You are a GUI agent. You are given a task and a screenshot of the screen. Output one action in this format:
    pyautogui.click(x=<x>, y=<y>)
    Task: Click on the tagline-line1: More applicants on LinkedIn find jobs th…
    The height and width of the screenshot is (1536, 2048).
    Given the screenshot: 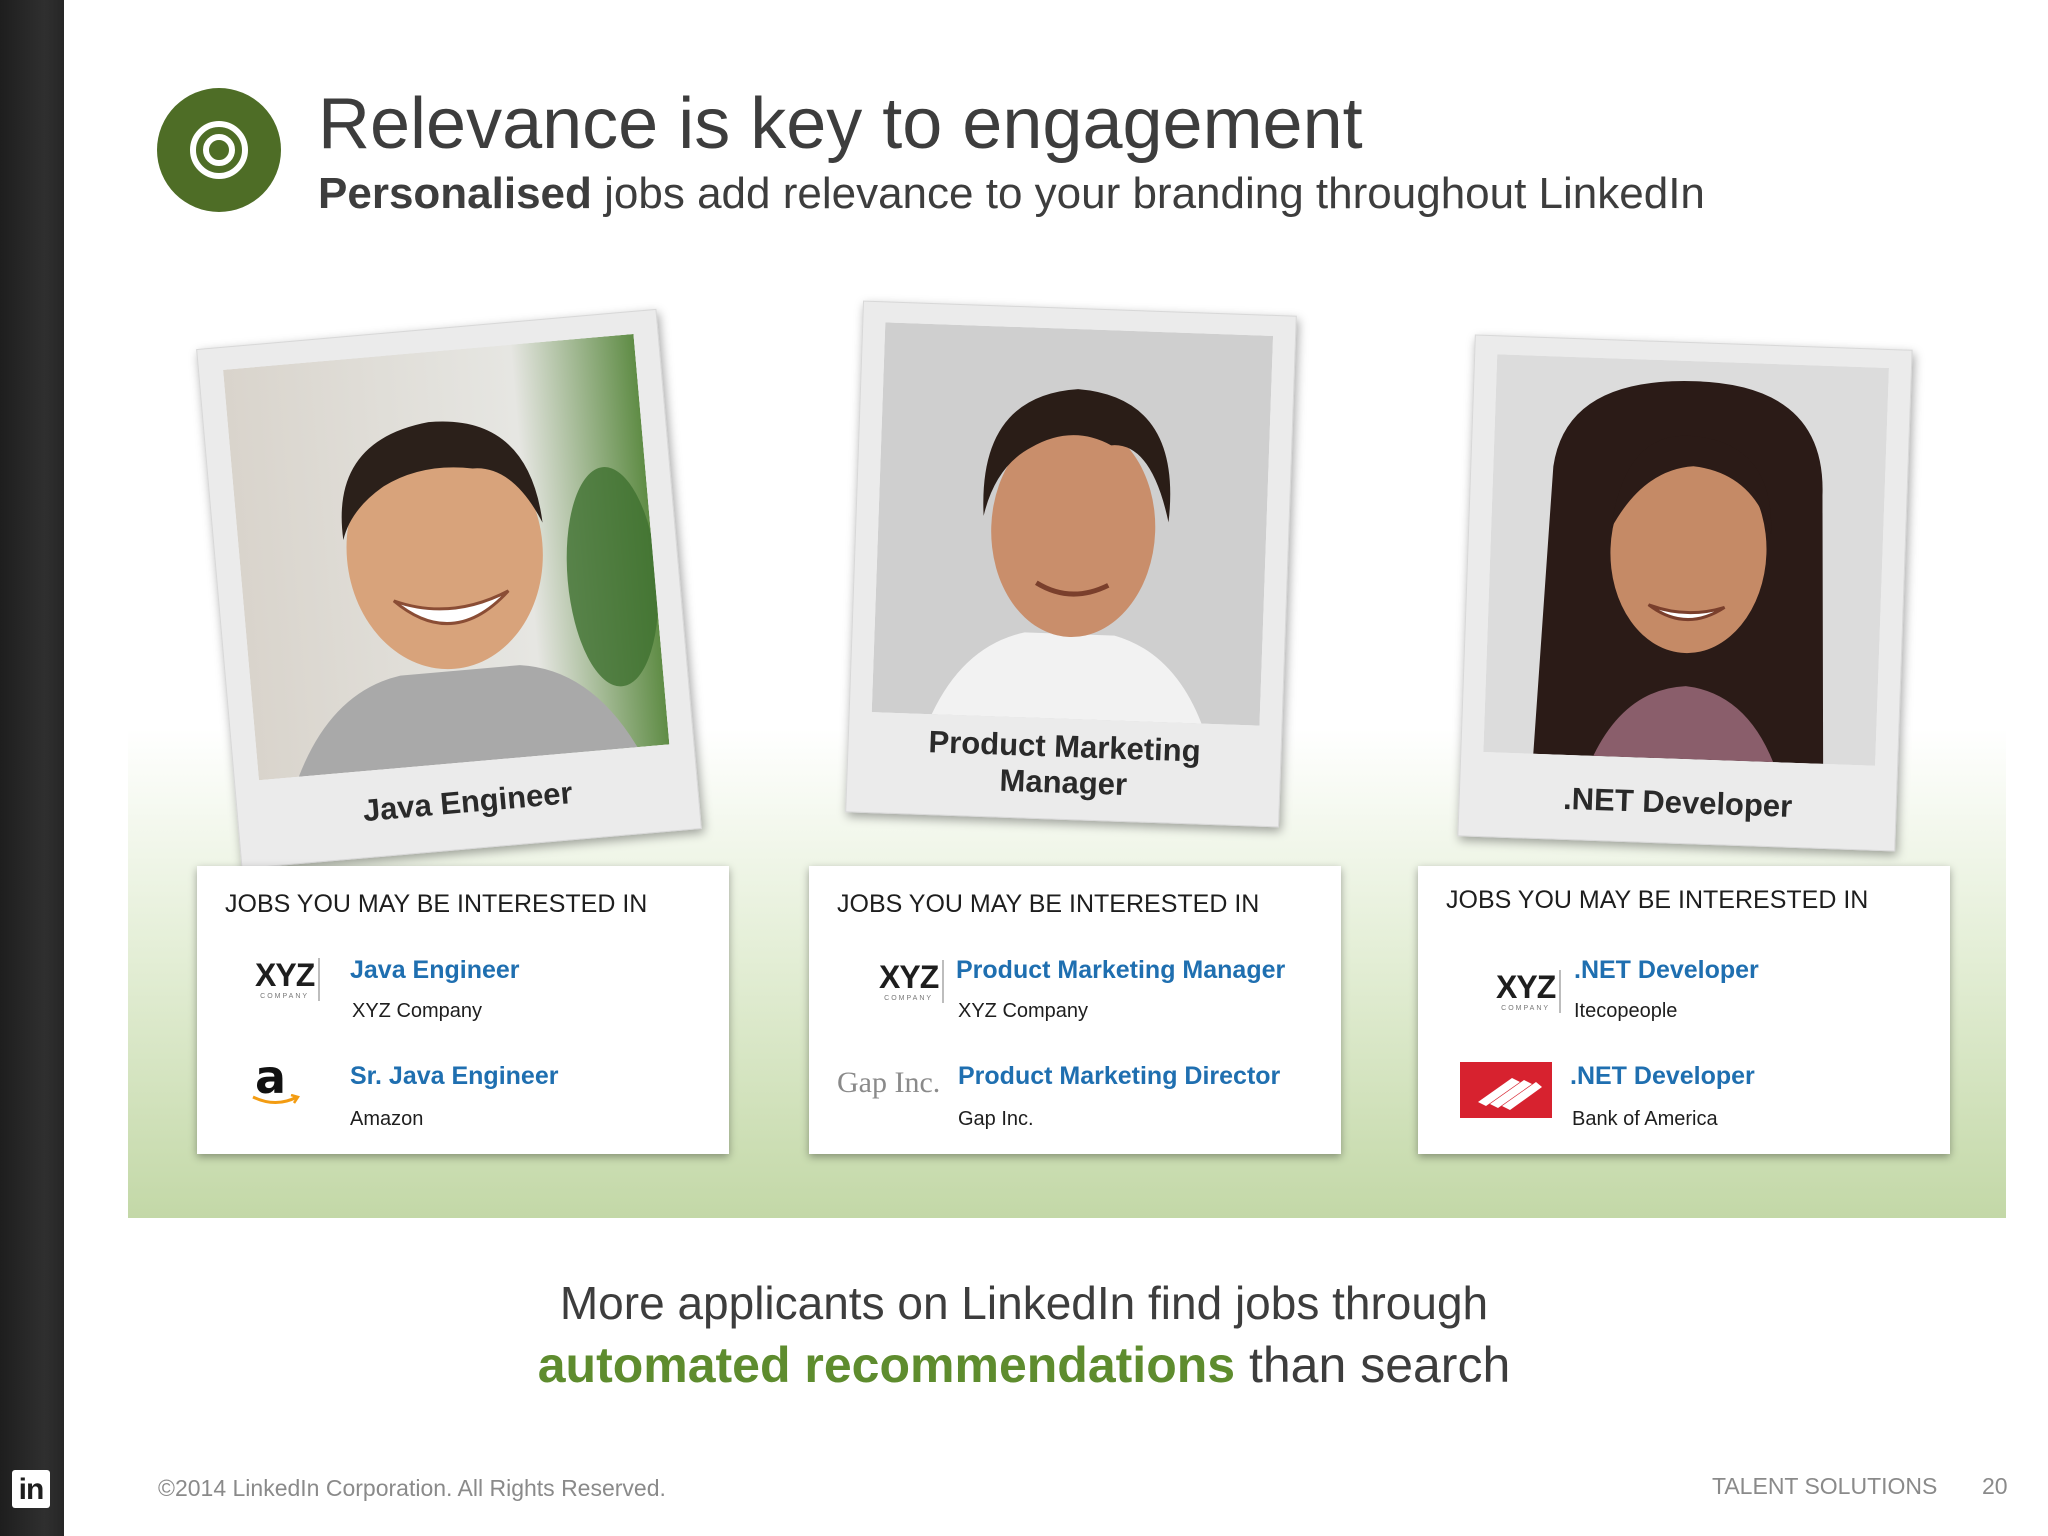 What is the action you would take?
    pyautogui.click(x=1024, y=1303)
    